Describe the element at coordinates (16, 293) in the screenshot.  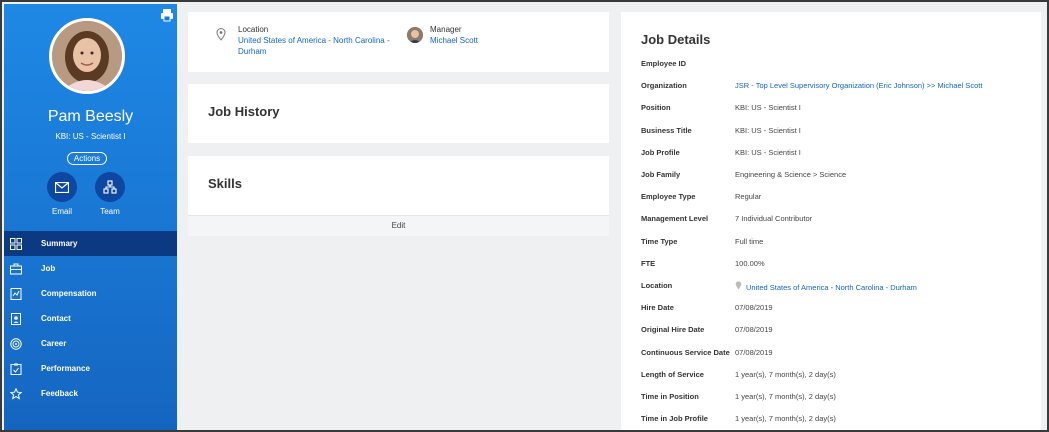
I see `compensation-icon` at that location.